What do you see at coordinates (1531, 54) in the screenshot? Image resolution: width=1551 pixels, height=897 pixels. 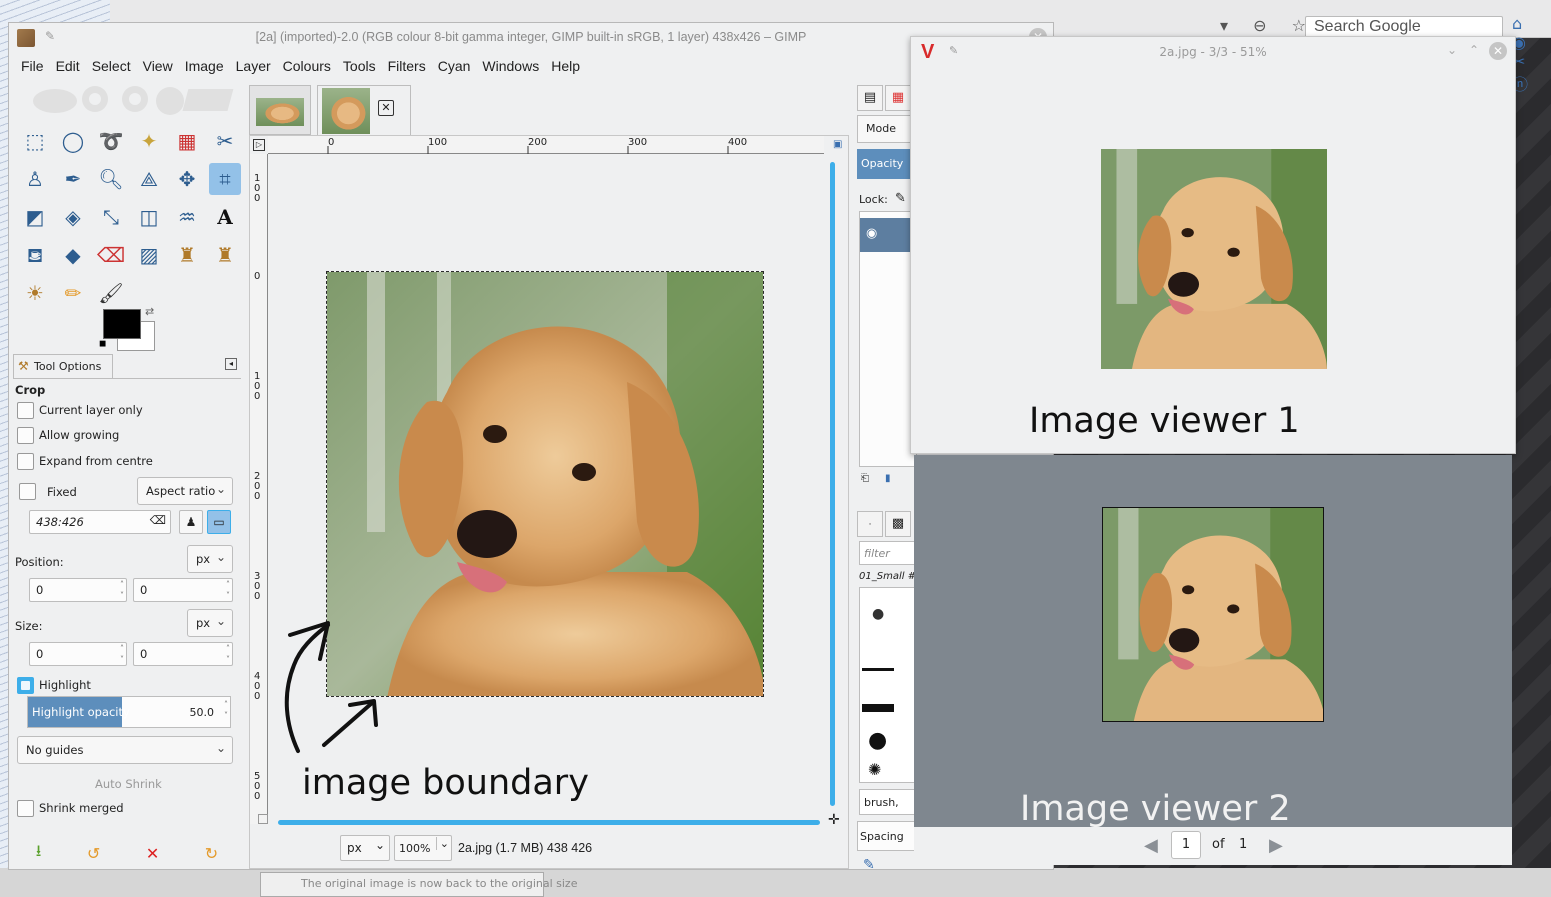 I see `browser-home-icon: ⌂ ◉ ✂ ⓝ` at bounding box center [1531, 54].